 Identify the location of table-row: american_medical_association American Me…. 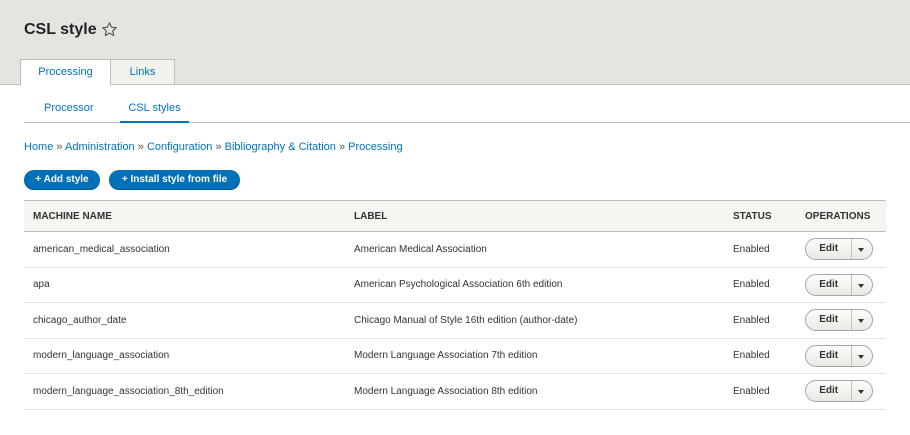
(455, 249).